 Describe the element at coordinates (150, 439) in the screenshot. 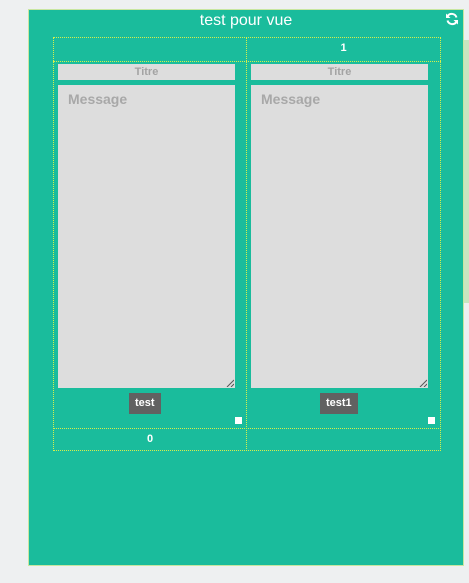

I see `row-index: 0` at that location.